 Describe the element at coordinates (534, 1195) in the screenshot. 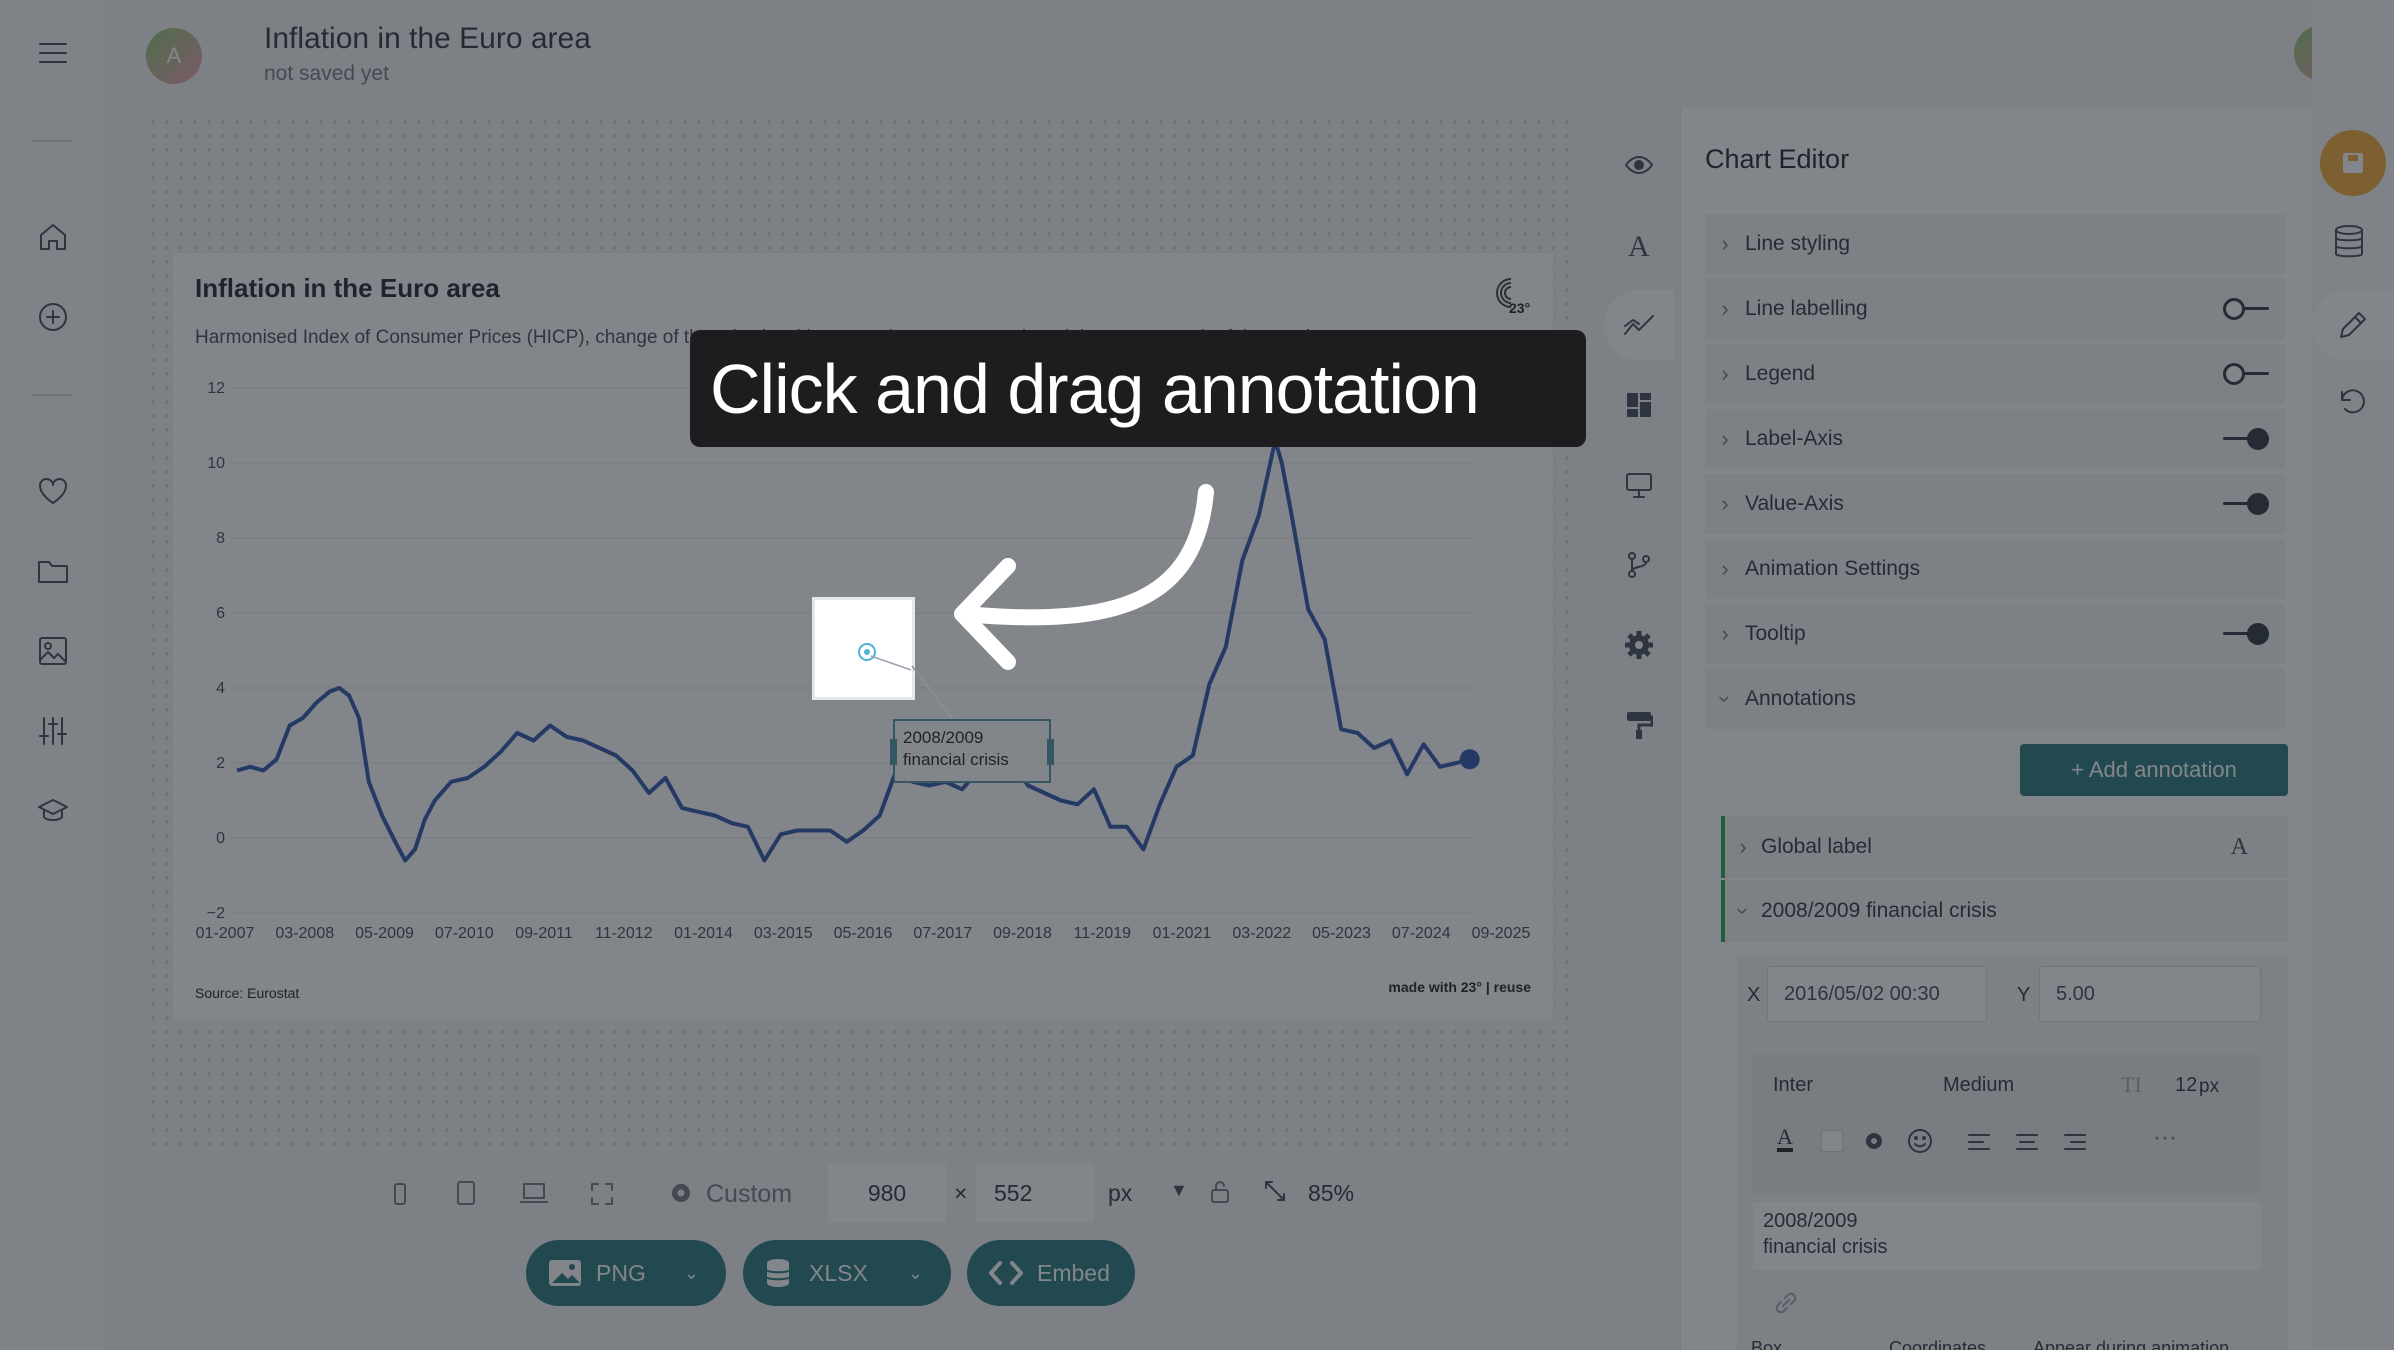

I see `laptop-size-icon` at that location.